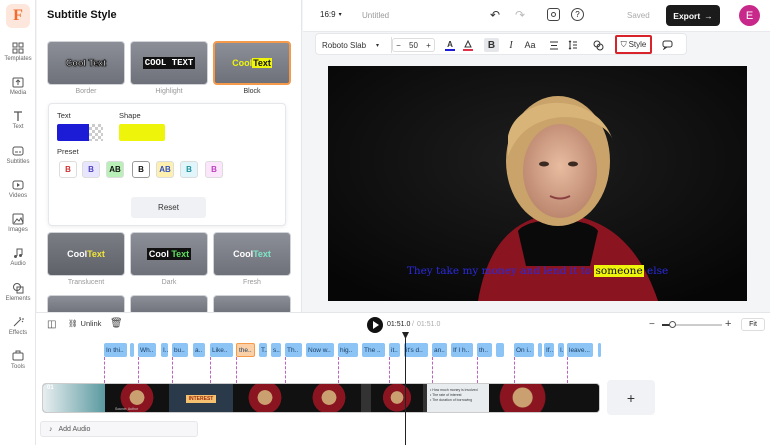  What do you see at coordinates (491, 45) in the screenshot?
I see `bold-button: B` at bounding box center [491, 45].